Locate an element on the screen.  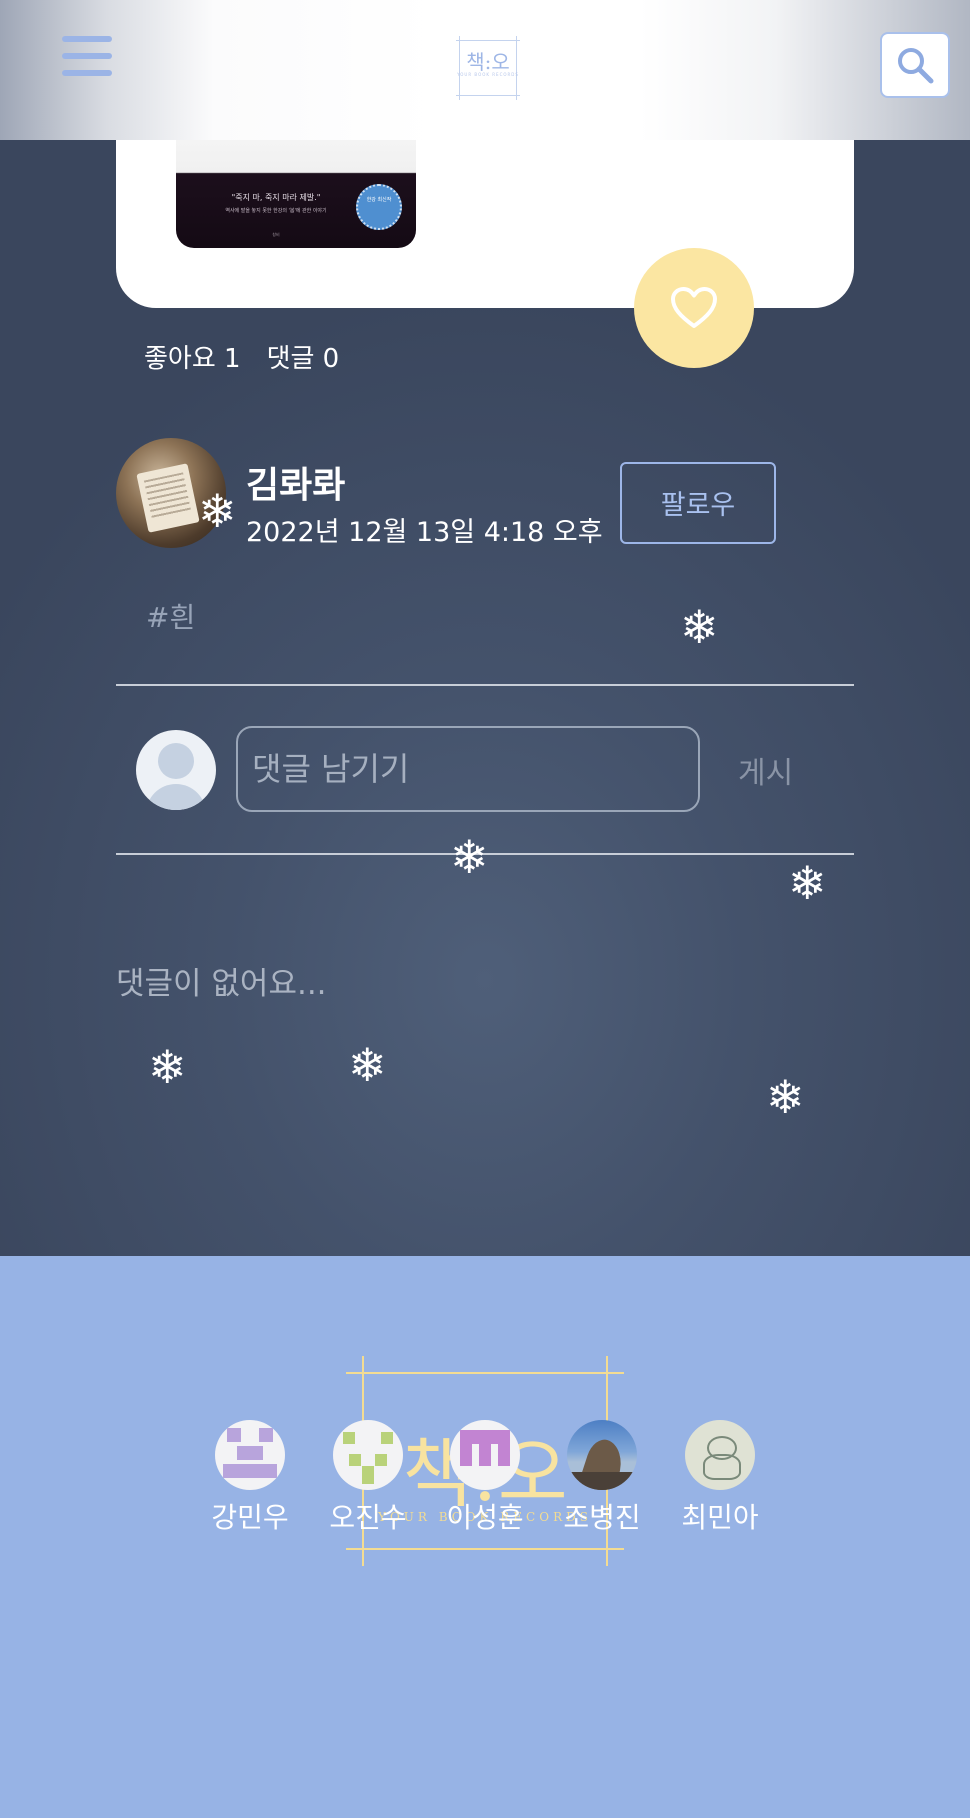
post-date: 2022년 12월 13일 4:18 오후 is located at coordinates (424, 532).